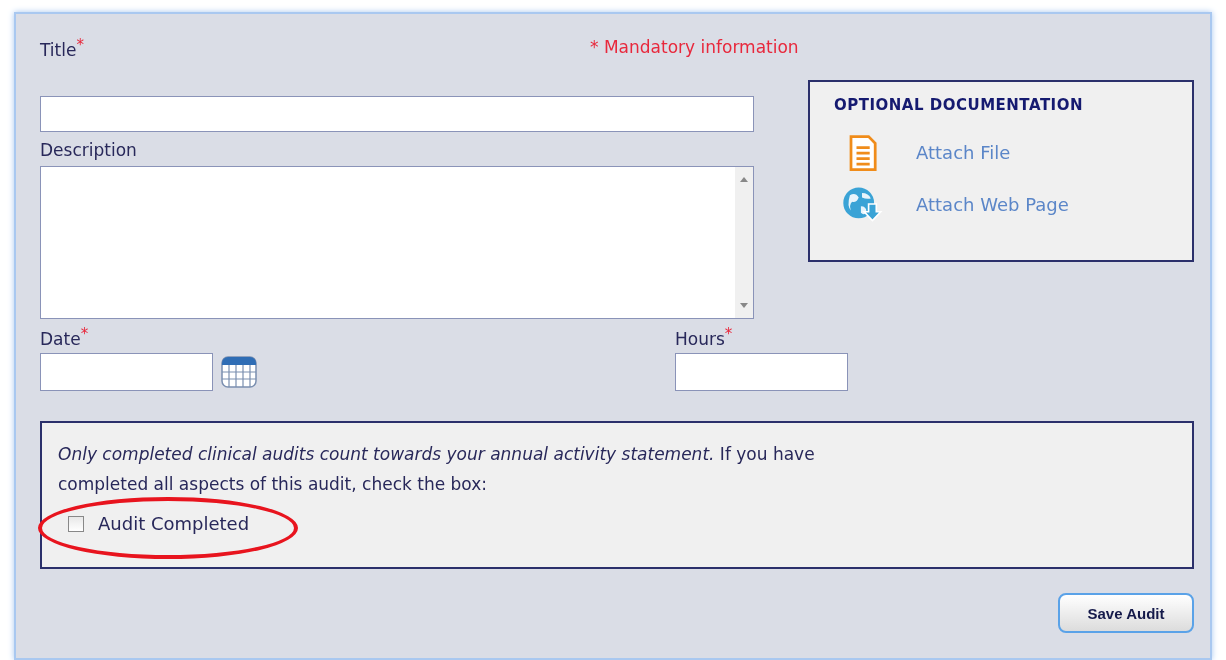 This screenshot has height=660, width=1226. I want to click on hours-label: Hours$^{*}$, so click(704, 339).